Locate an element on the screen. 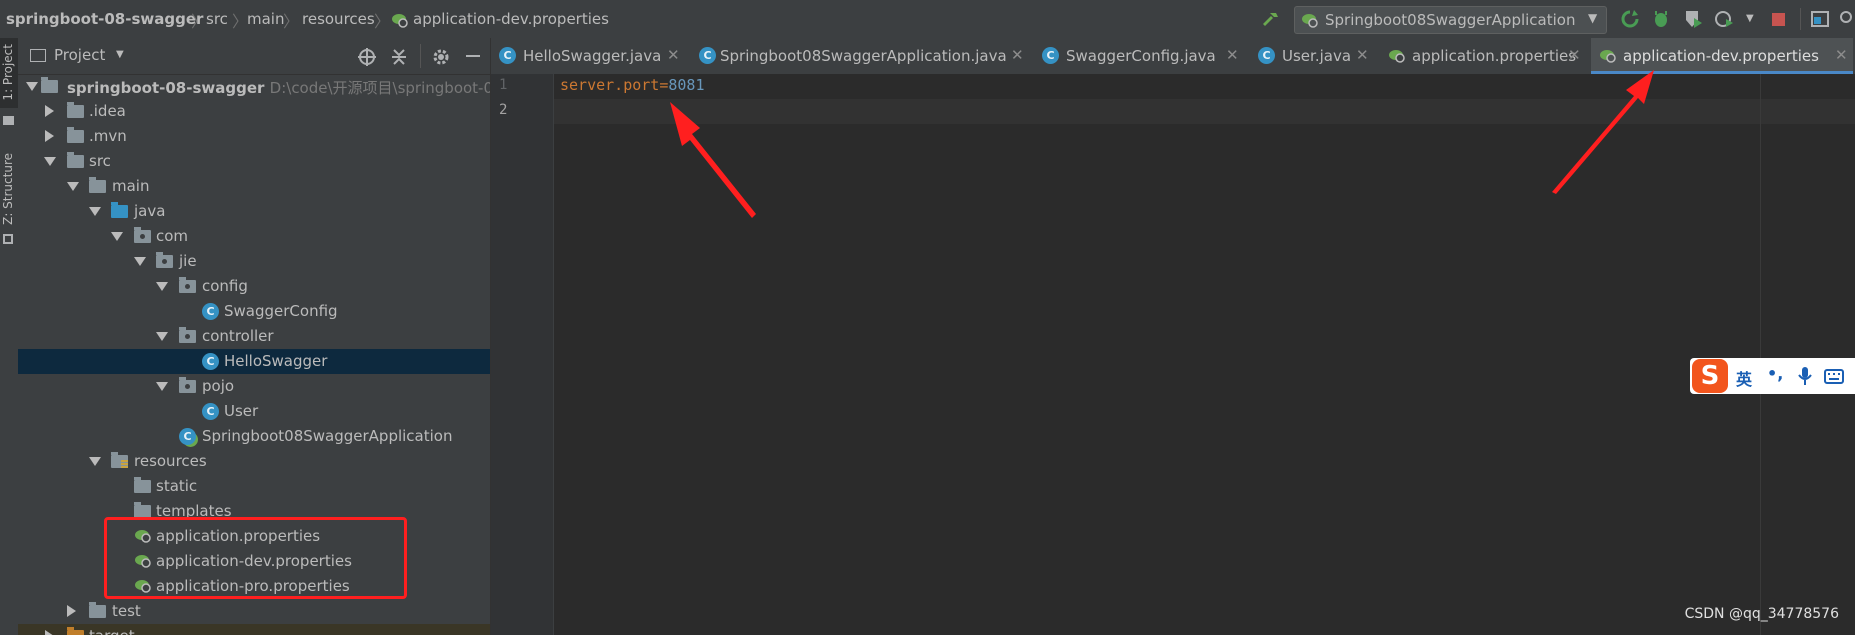  tab-label: application.properties is located at coordinates (1494, 56).